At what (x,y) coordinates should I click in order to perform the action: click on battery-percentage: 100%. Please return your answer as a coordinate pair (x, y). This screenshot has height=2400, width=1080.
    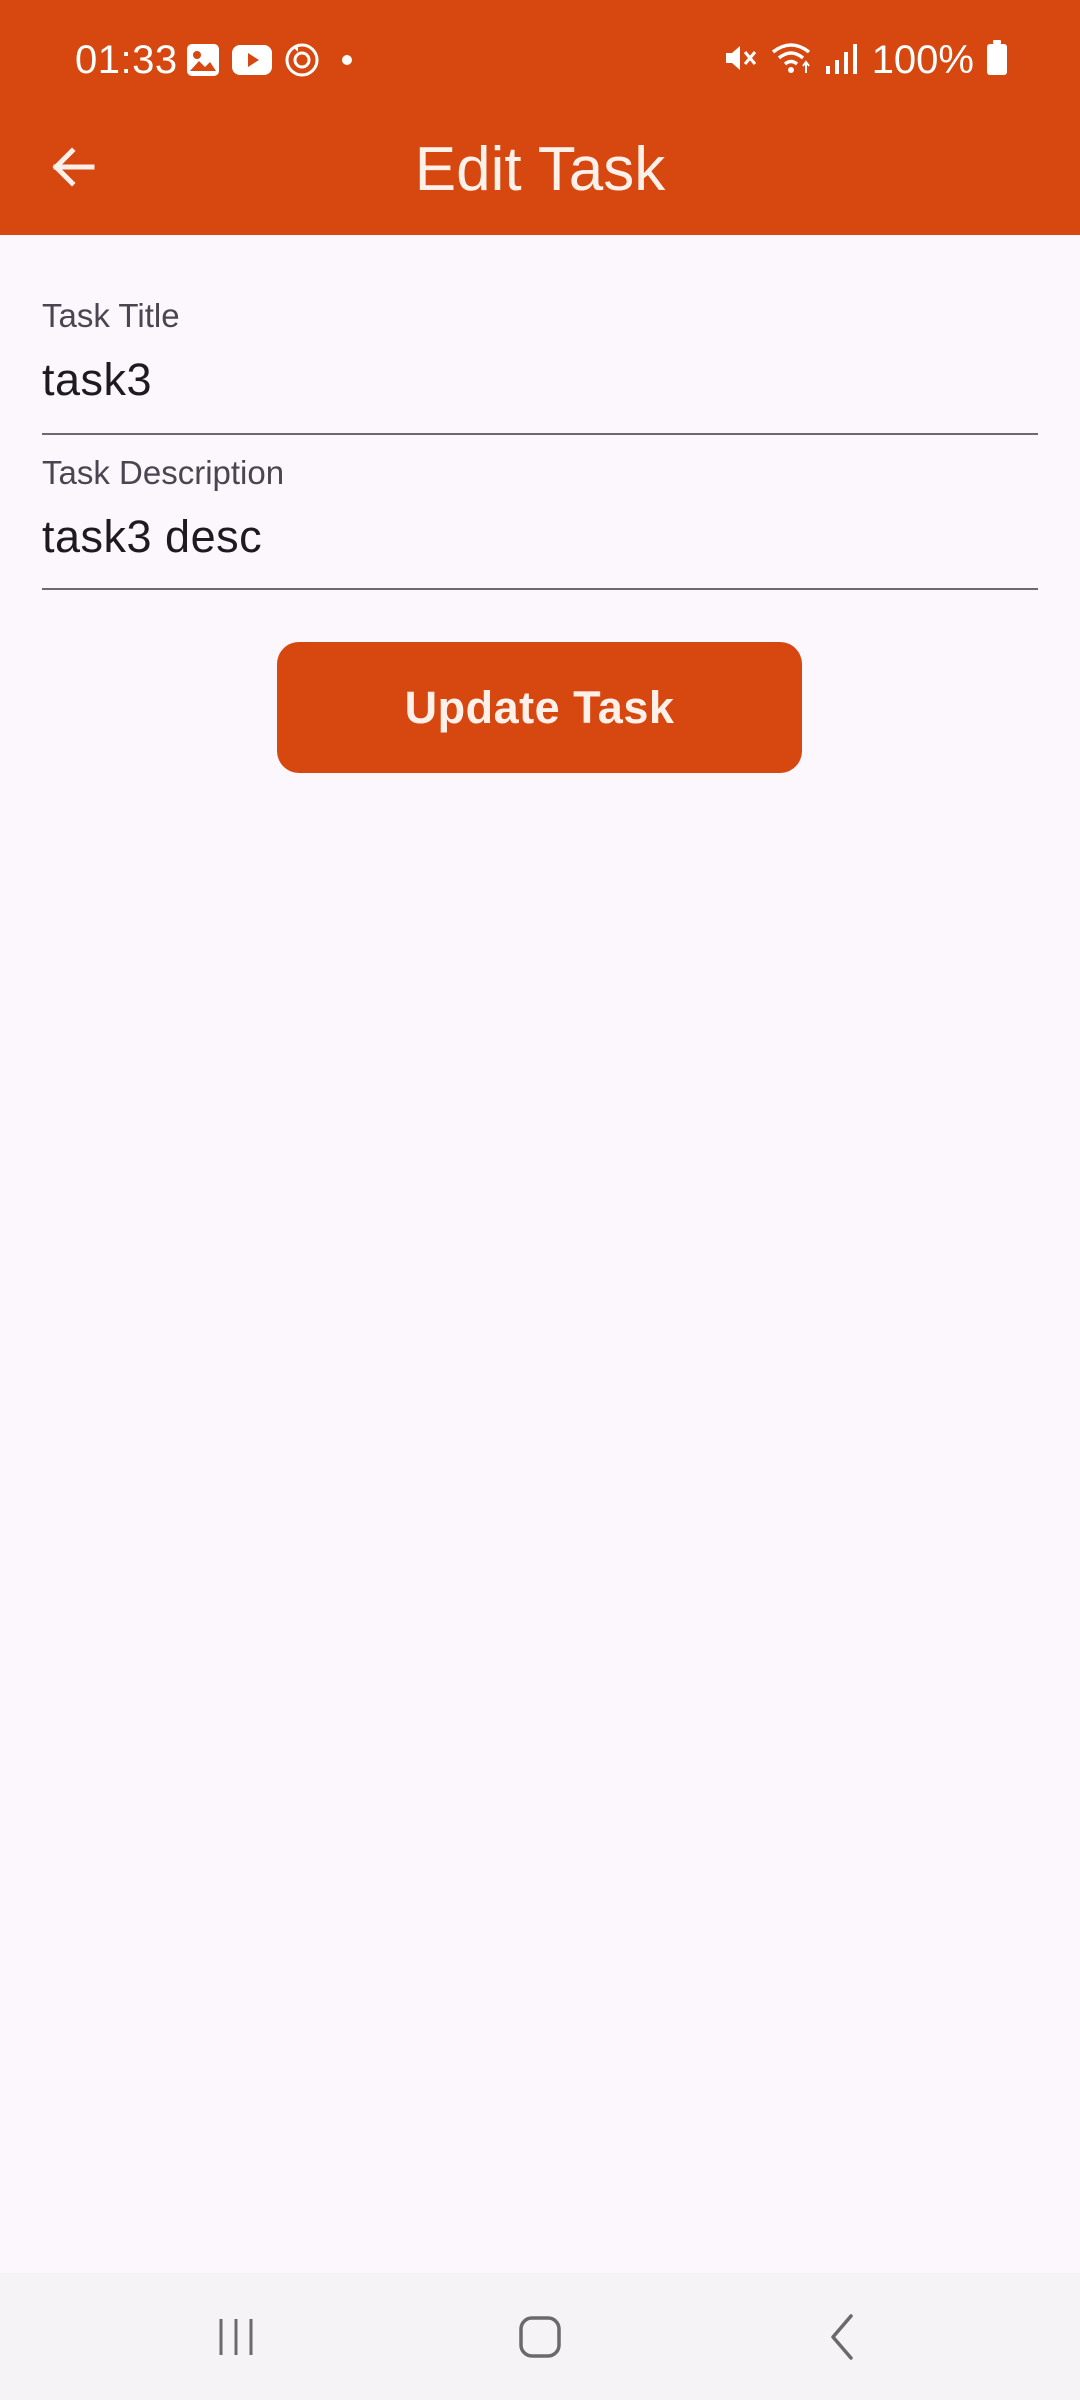
    Looking at the image, I should click on (922, 60).